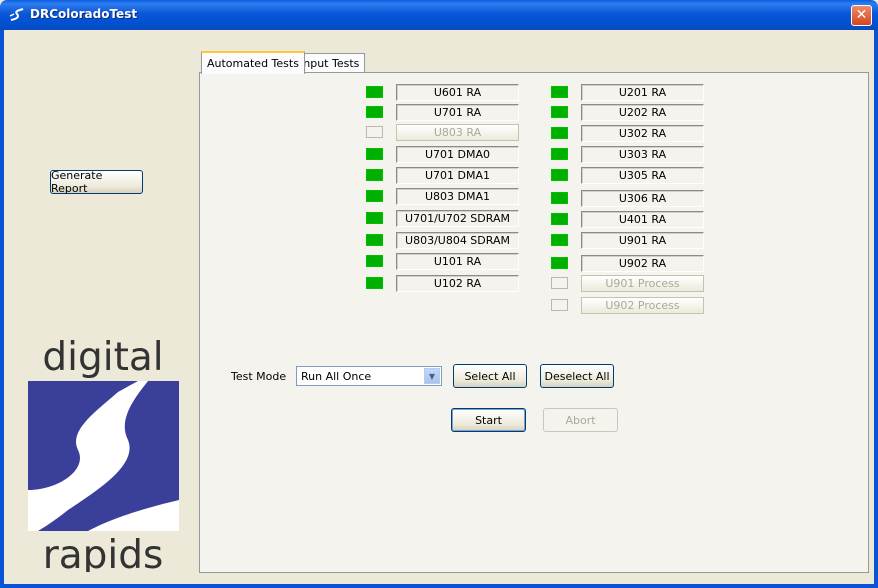 Image resolution: width=878 pixels, height=588 pixels. What do you see at coordinates (103, 552) in the screenshot?
I see `logo-bottom-text: rapids` at bounding box center [103, 552].